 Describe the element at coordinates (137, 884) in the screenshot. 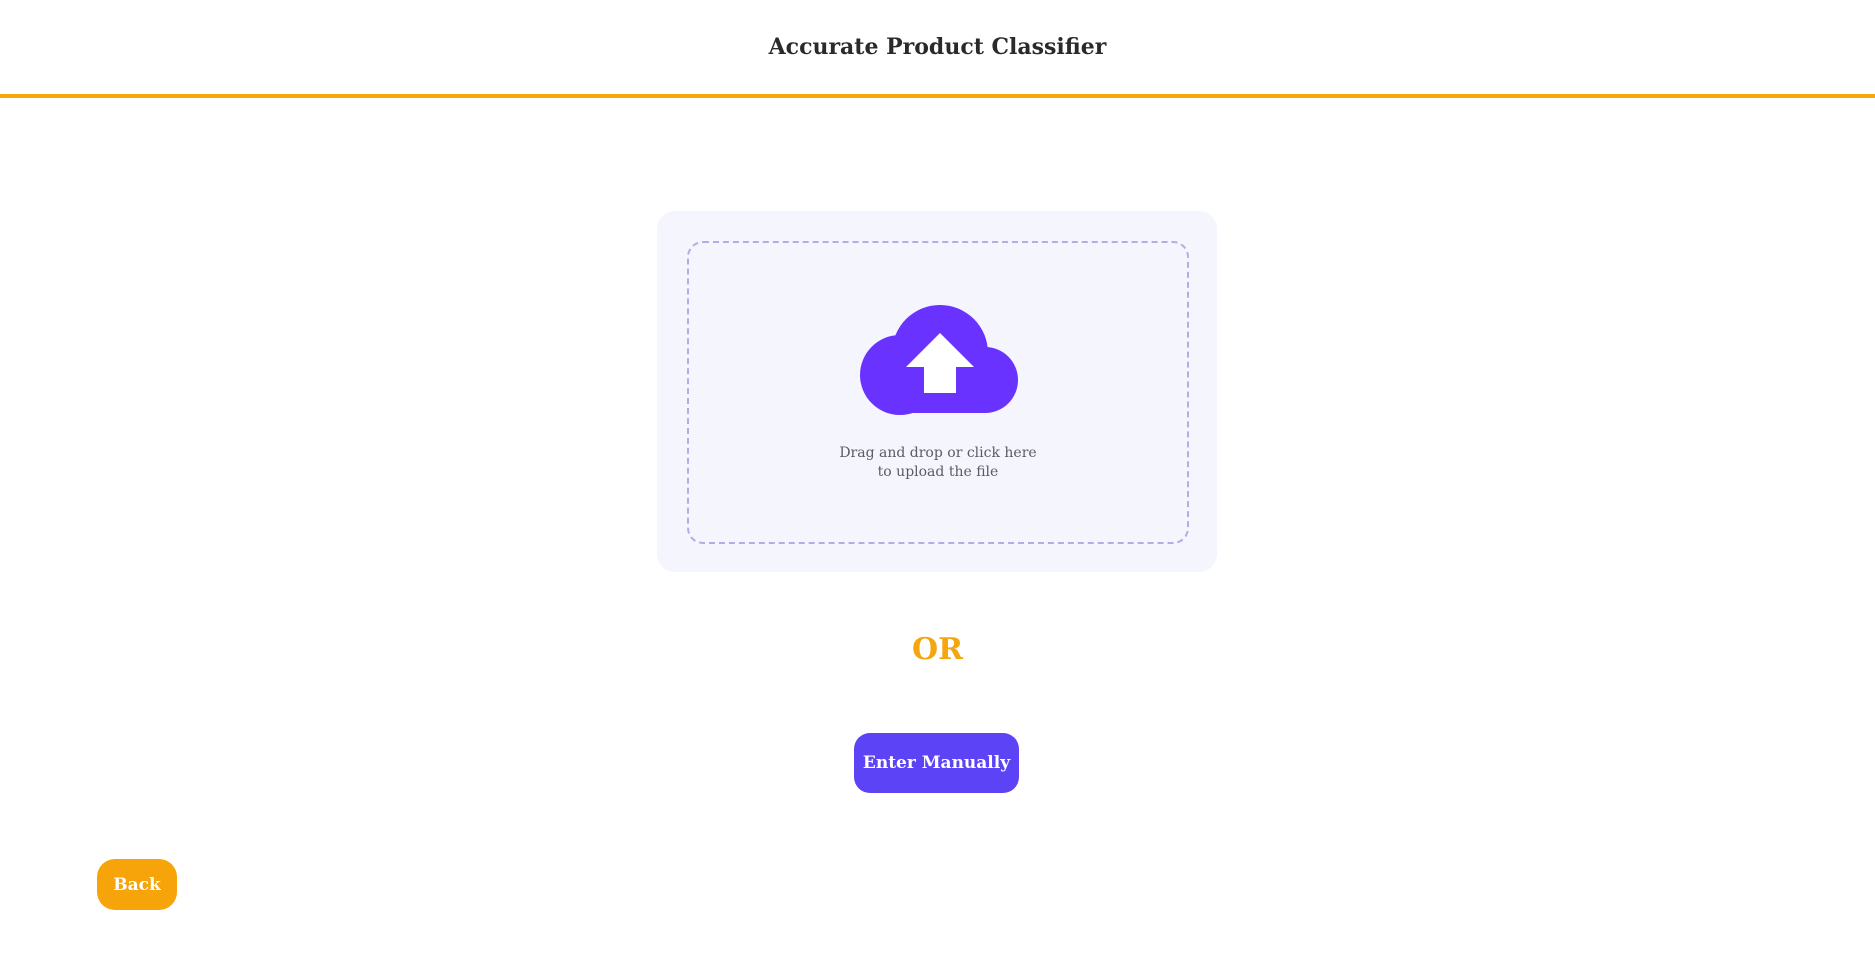

I see `back-button: Back` at that location.